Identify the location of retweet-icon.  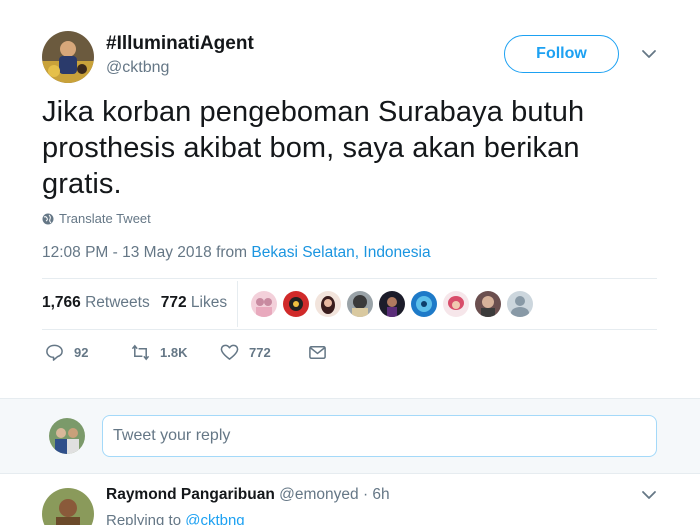
(140, 352).